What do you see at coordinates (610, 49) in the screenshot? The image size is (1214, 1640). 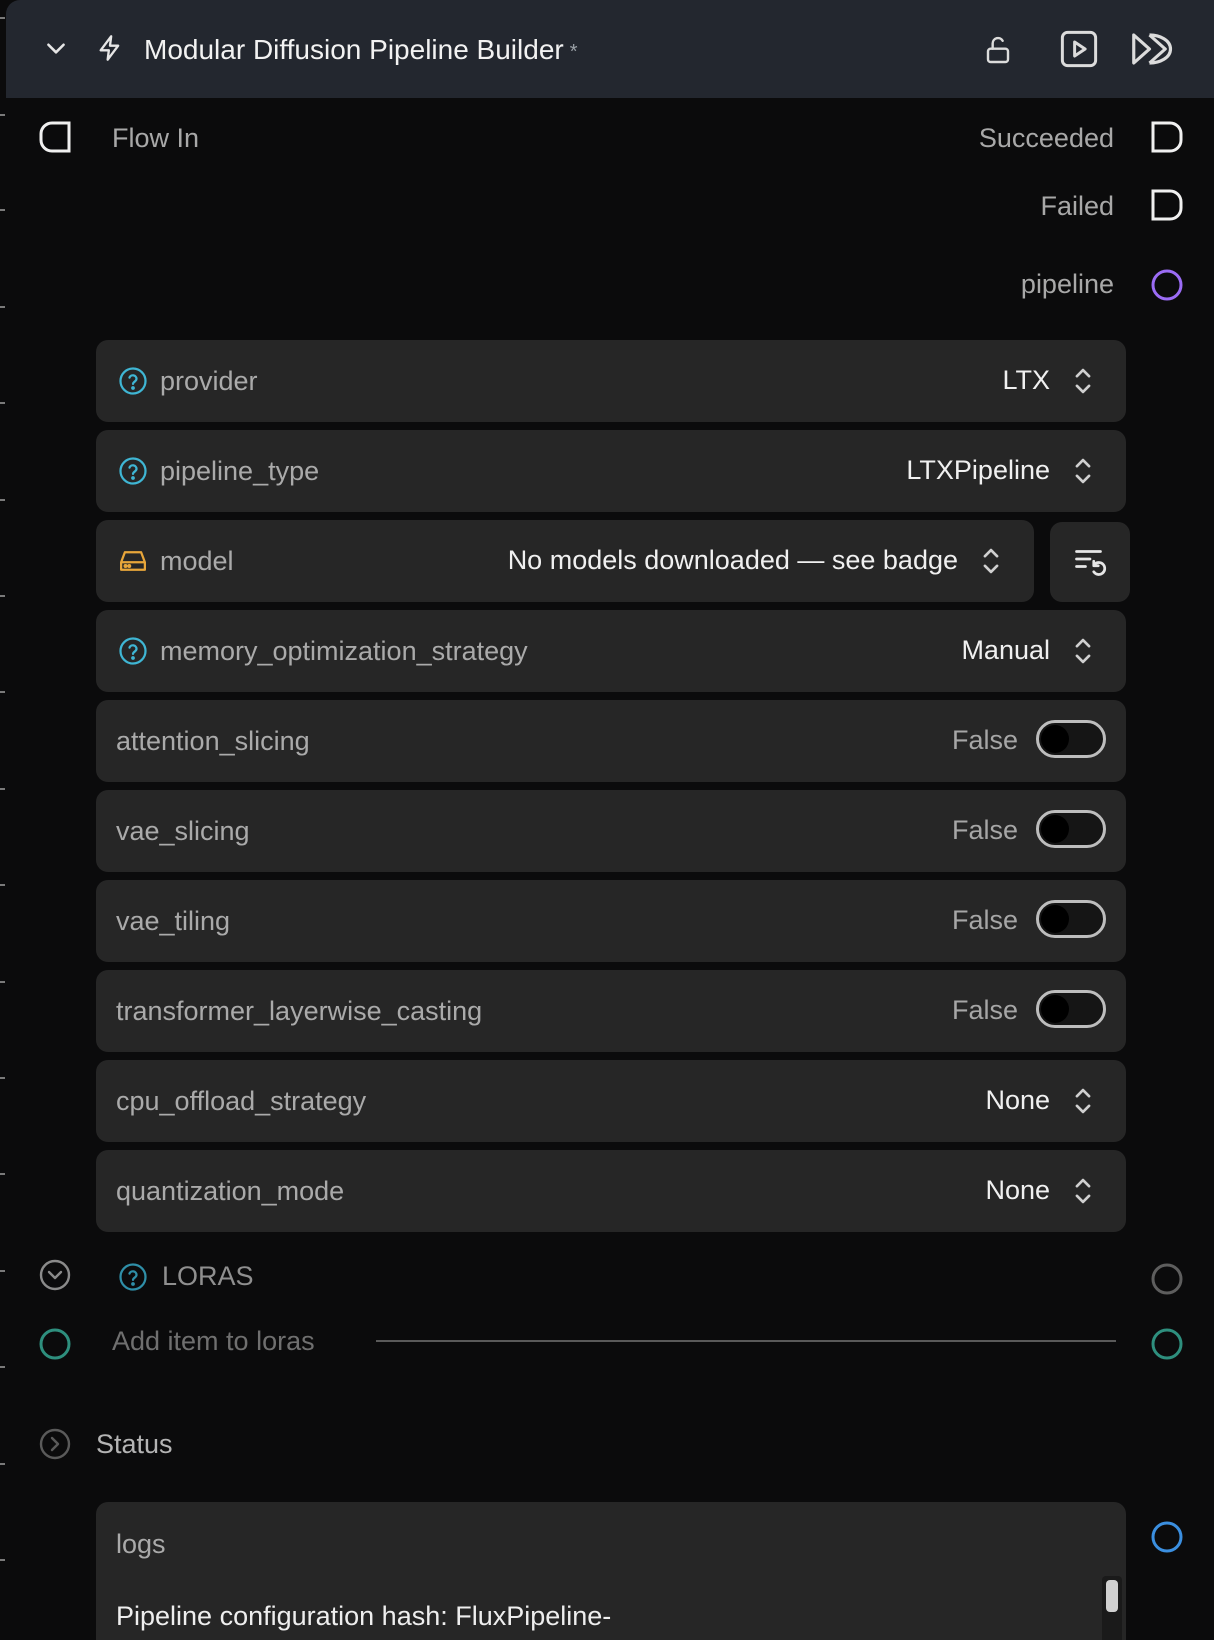 I see `node-header: Modular Diffusion Pipeline Builder *` at bounding box center [610, 49].